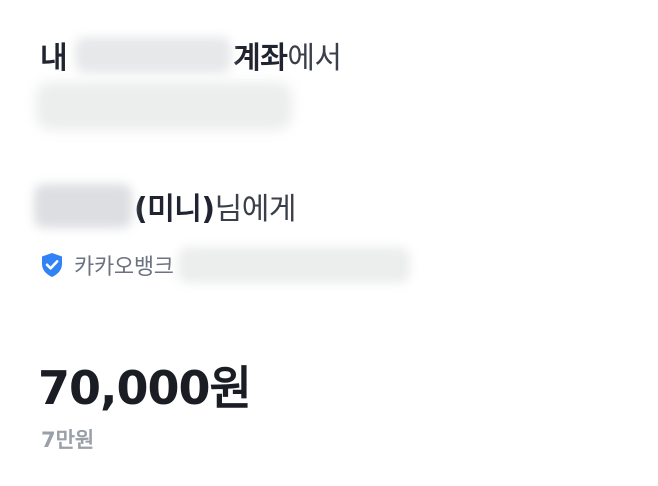 This screenshot has height=486, width=658. Describe the element at coordinates (260, 58) in the screenshot. I see `from-account-word: 계좌` at that location.